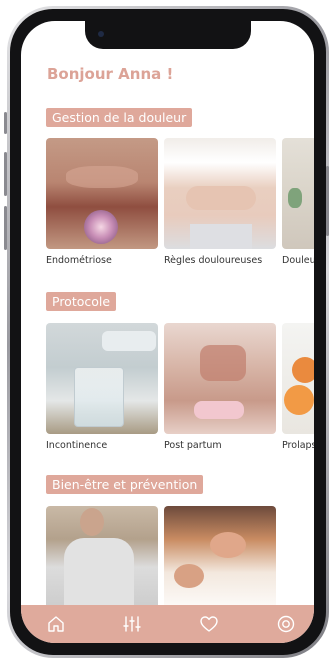 This screenshot has width=333, height=661. What do you see at coordinates (298, 445) in the screenshot?
I see `card-caption: Prolaps` at bounding box center [298, 445].